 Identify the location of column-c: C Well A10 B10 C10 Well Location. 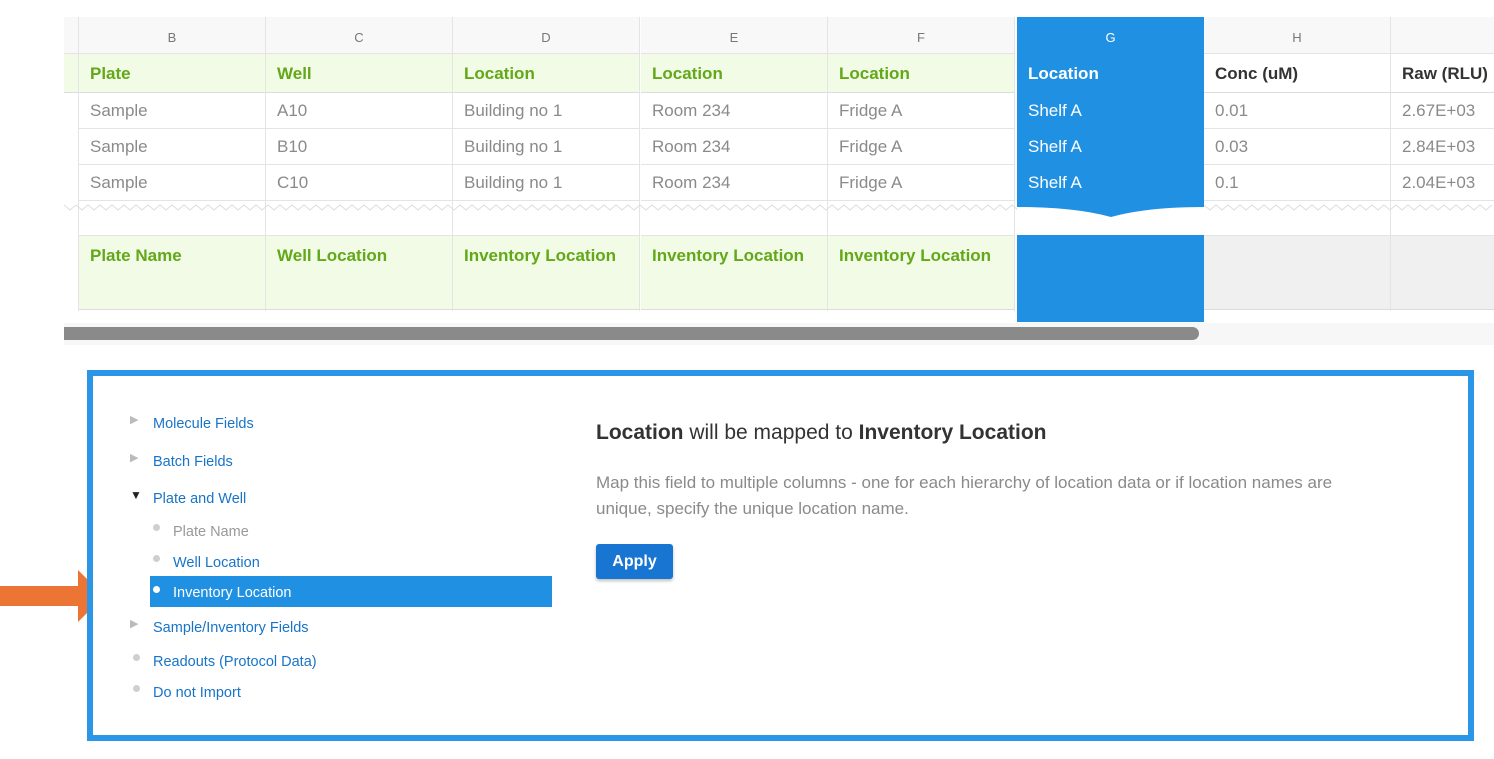
(359, 164).